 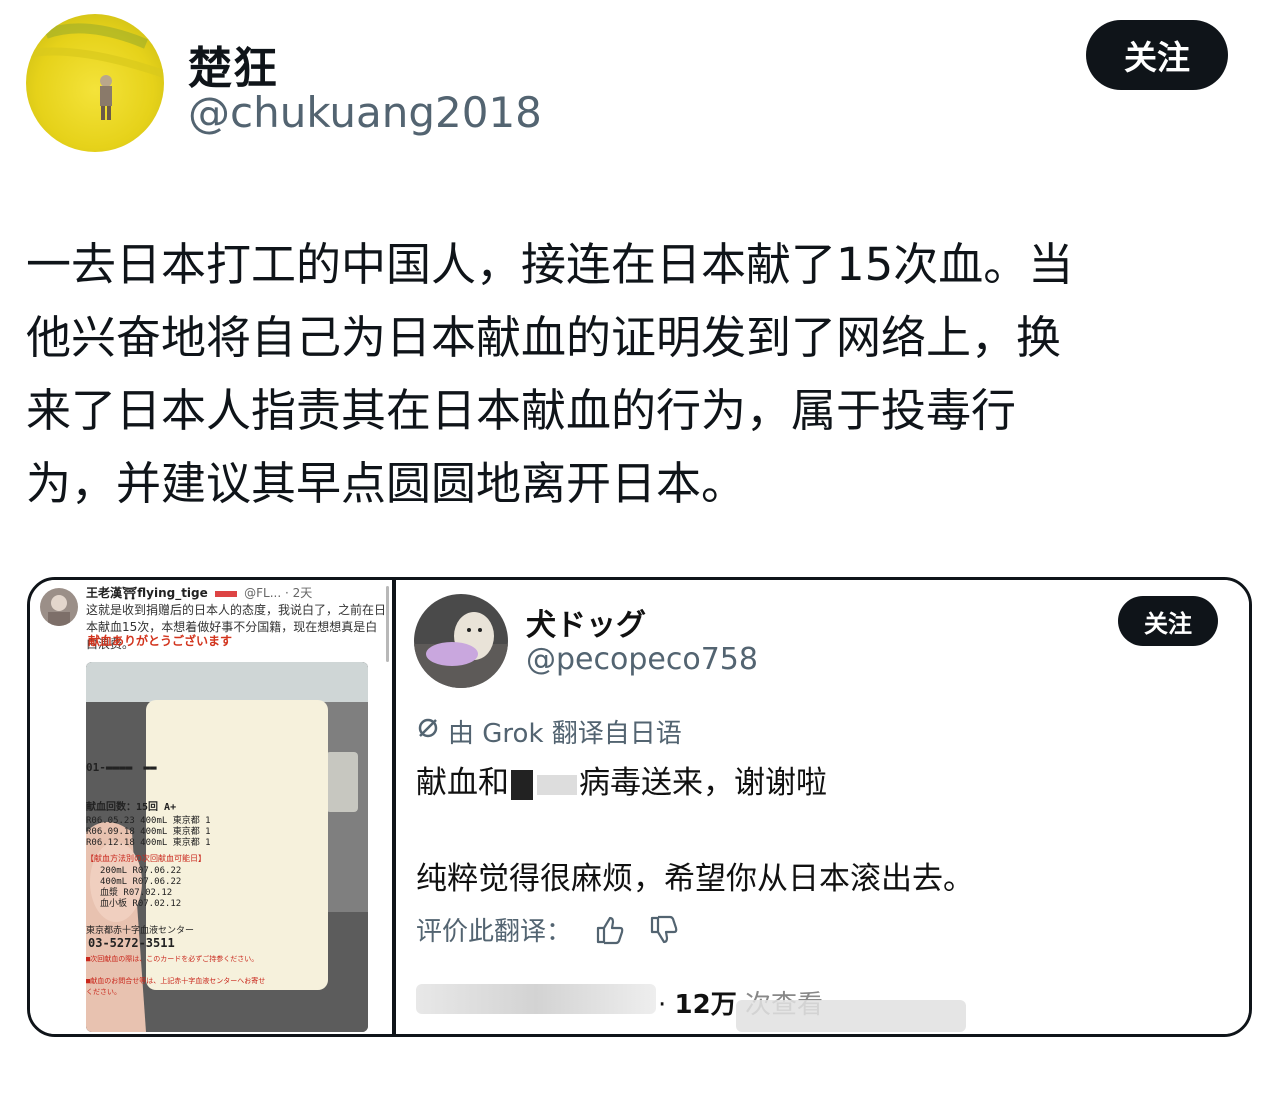 I want to click on translated-line-2: 纯粹觉得很麻烦，希望你从日本滚出去。, so click(x=695, y=879).